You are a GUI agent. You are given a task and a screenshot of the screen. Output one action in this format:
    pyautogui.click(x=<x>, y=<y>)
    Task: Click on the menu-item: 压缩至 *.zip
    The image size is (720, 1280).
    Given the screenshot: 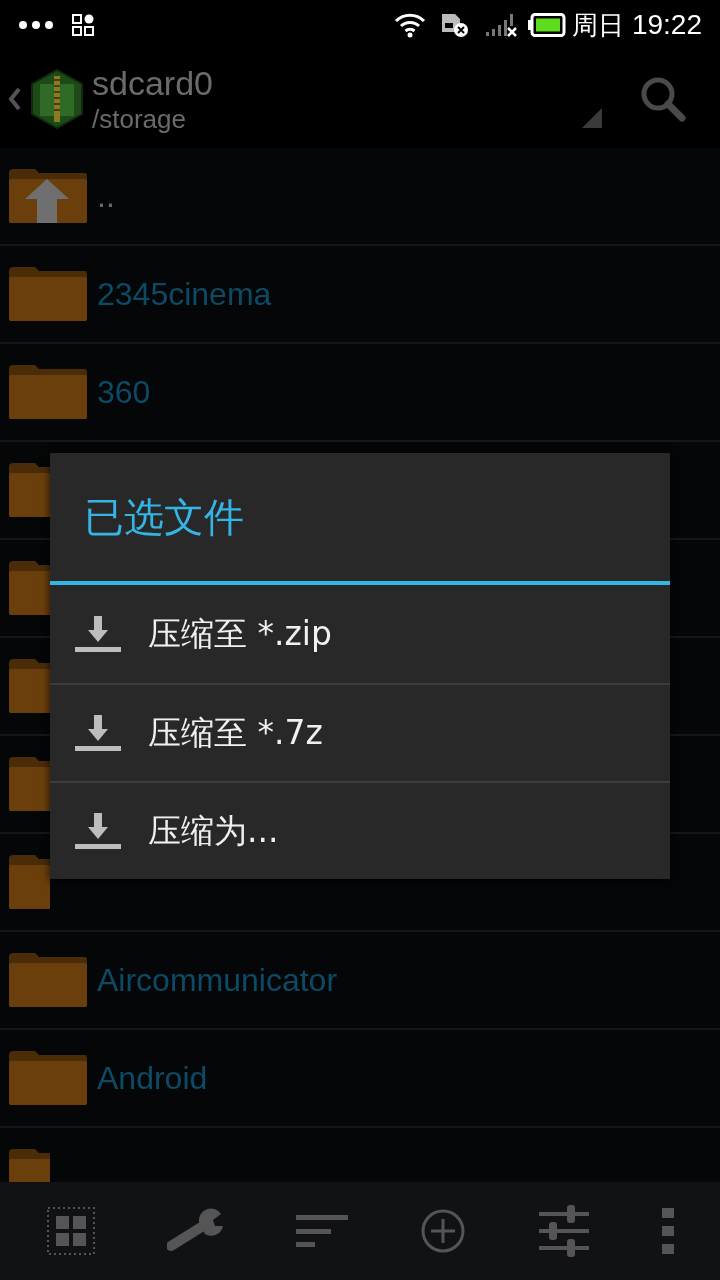 What is the action you would take?
    pyautogui.click(x=360, y=634)
    